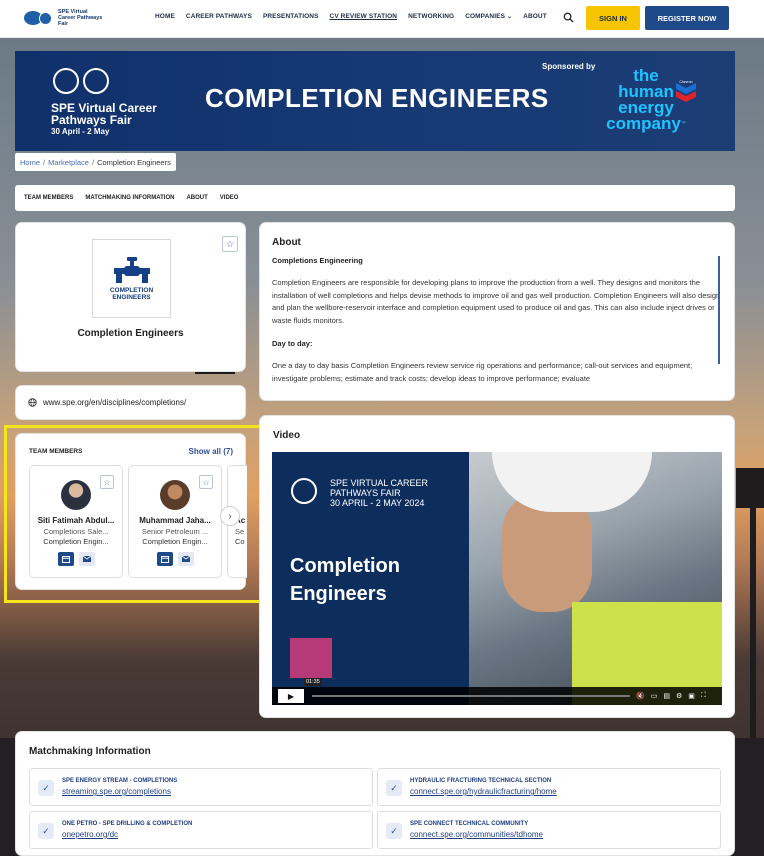 The image size is (764, 856). What do you see at coordinates (229, 198) in the screenshot?
I see `tab-video: VIDEO` at bounding box center [229, 198].